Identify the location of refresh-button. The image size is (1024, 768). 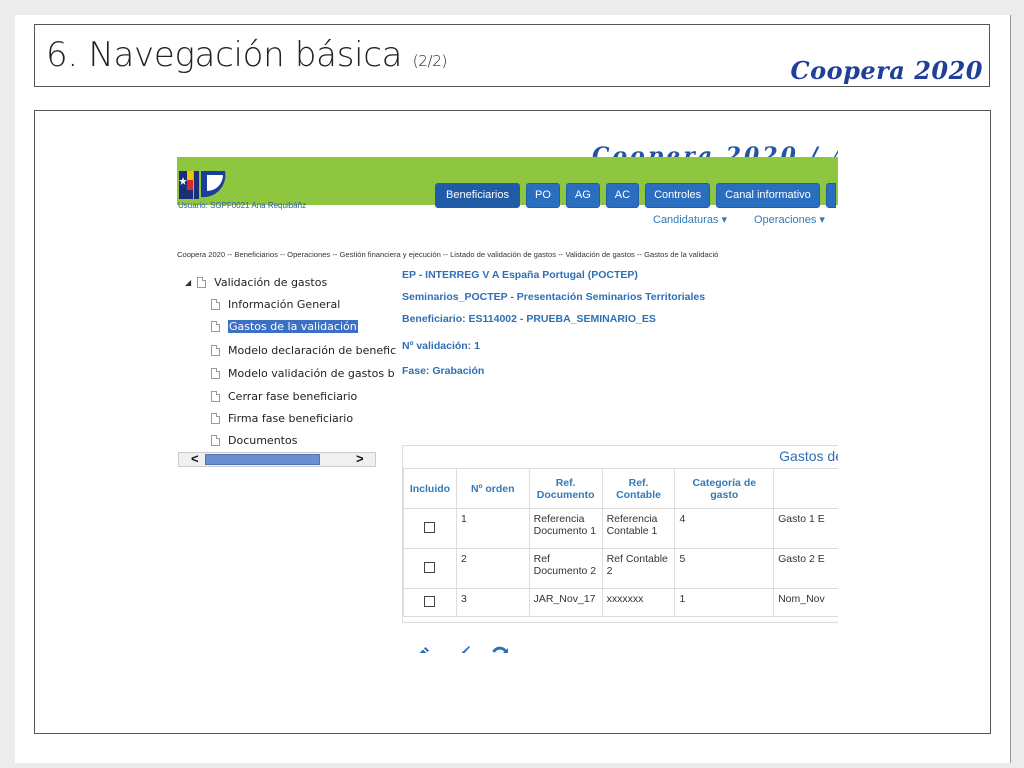
(500, 649).